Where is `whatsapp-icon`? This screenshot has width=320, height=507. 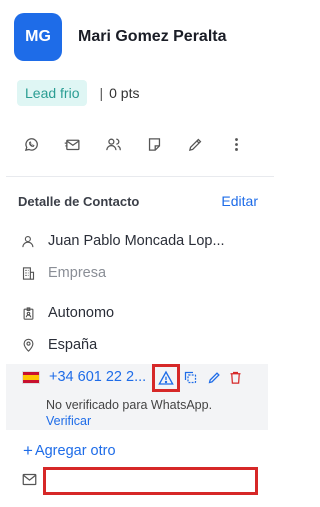 whatsapp-icon is located at coordinates (31, 144).